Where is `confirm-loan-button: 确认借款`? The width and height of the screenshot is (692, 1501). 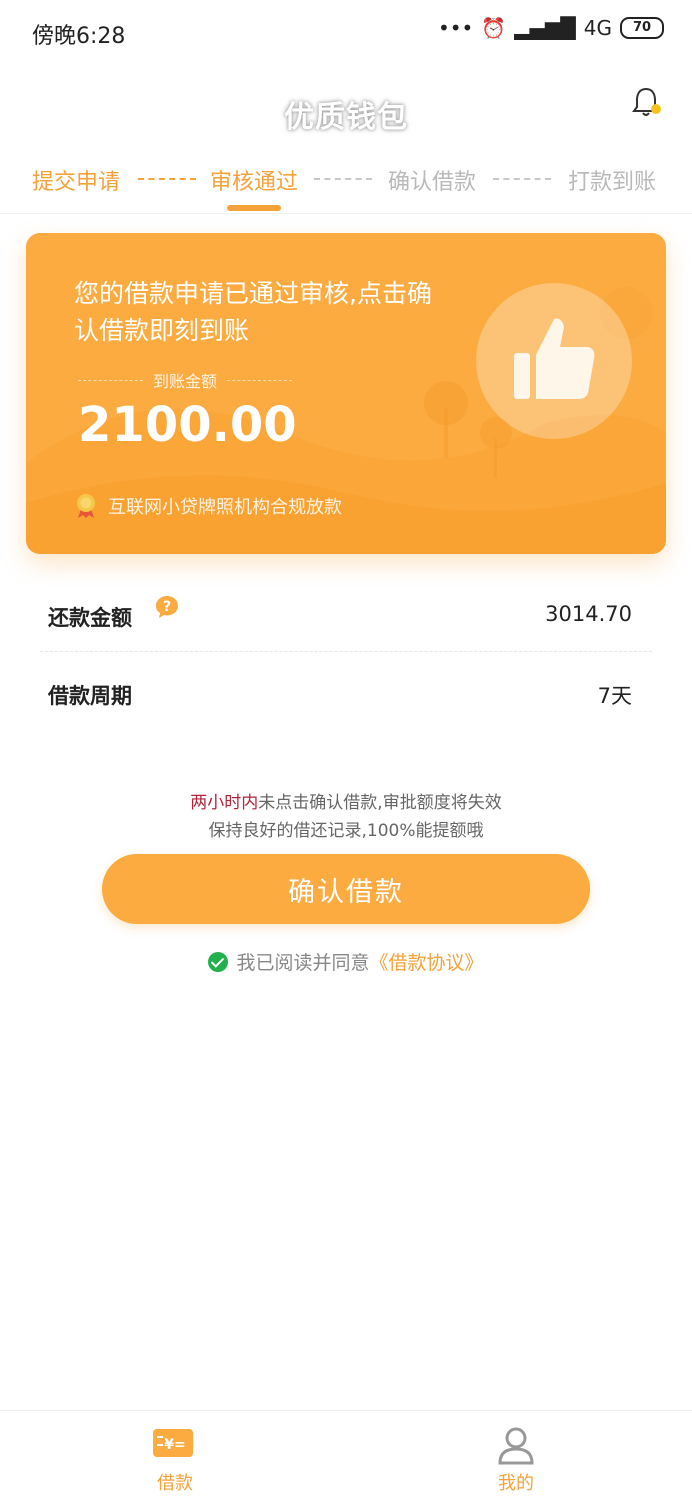
confirm-loan-button: 确认借款 is located at coordinates (346, 889).